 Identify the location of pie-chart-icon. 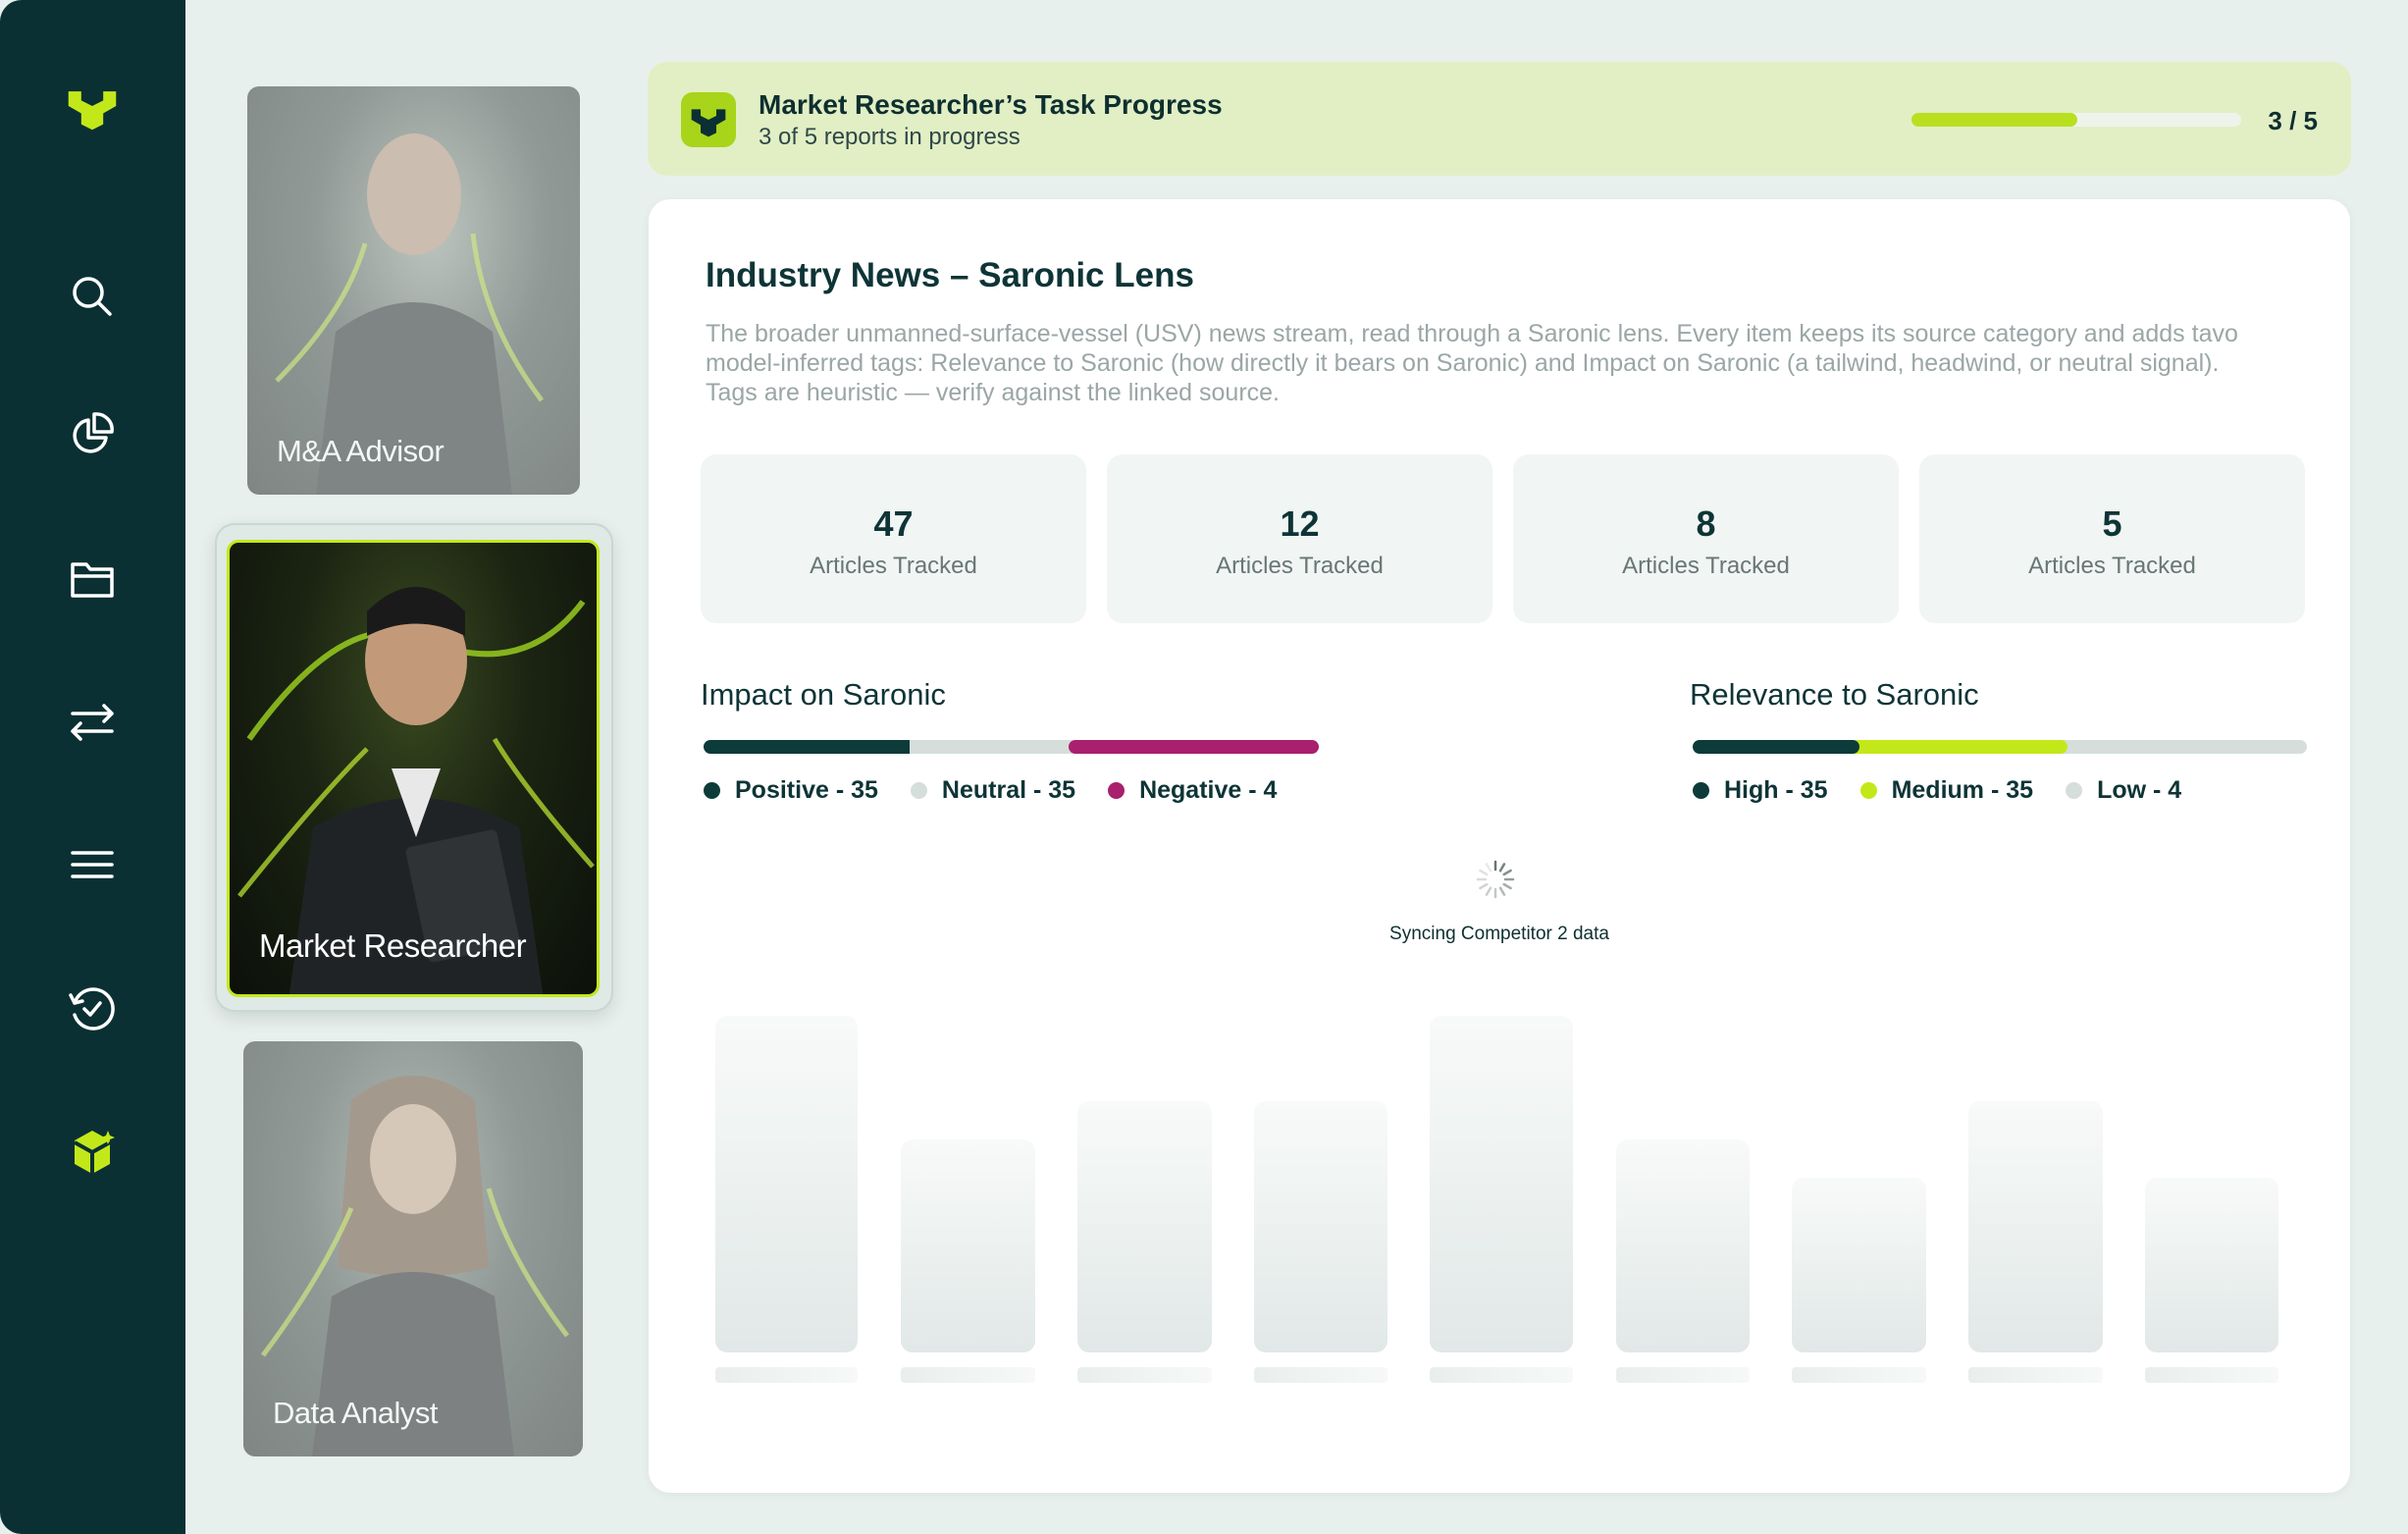
(93, 433).